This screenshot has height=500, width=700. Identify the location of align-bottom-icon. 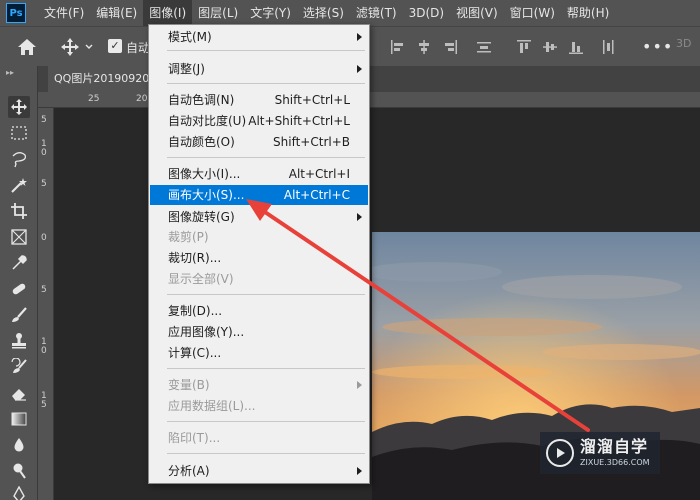
(576, 47).